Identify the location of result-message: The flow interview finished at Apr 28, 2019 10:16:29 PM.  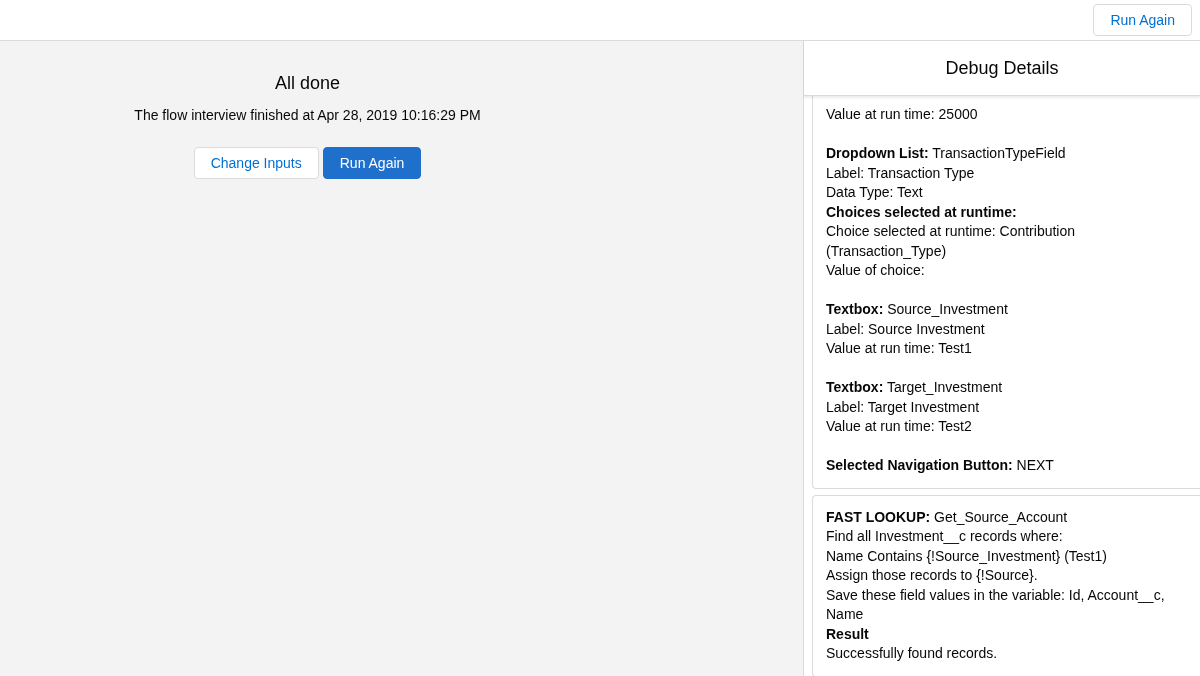
(307, 115).